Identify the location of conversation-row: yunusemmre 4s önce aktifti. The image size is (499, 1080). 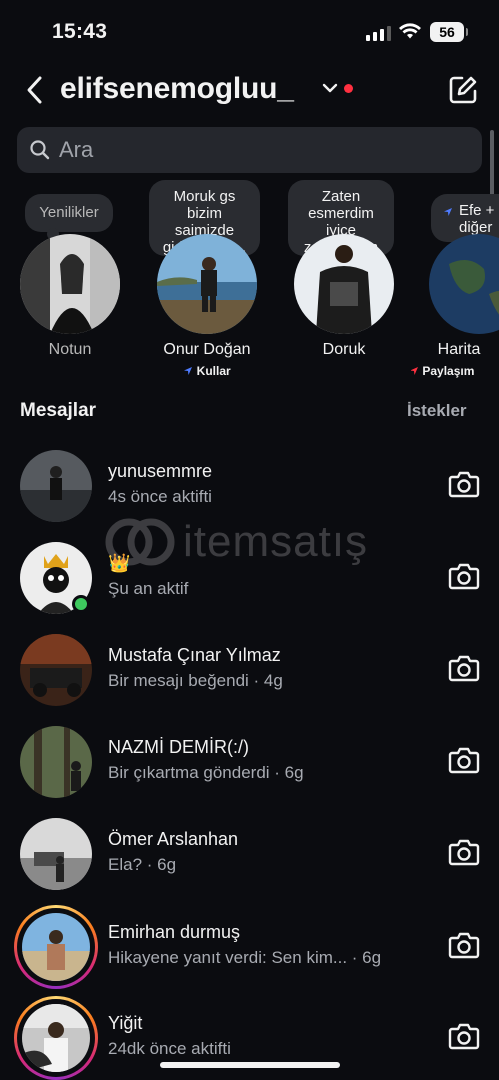
(249, 485).